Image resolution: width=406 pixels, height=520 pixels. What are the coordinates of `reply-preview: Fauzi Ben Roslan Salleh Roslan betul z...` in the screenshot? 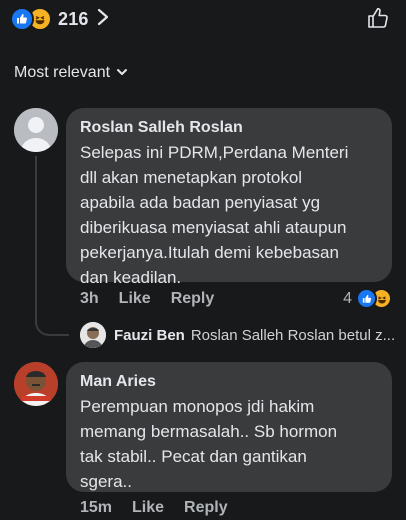 It's located at (255, 335).